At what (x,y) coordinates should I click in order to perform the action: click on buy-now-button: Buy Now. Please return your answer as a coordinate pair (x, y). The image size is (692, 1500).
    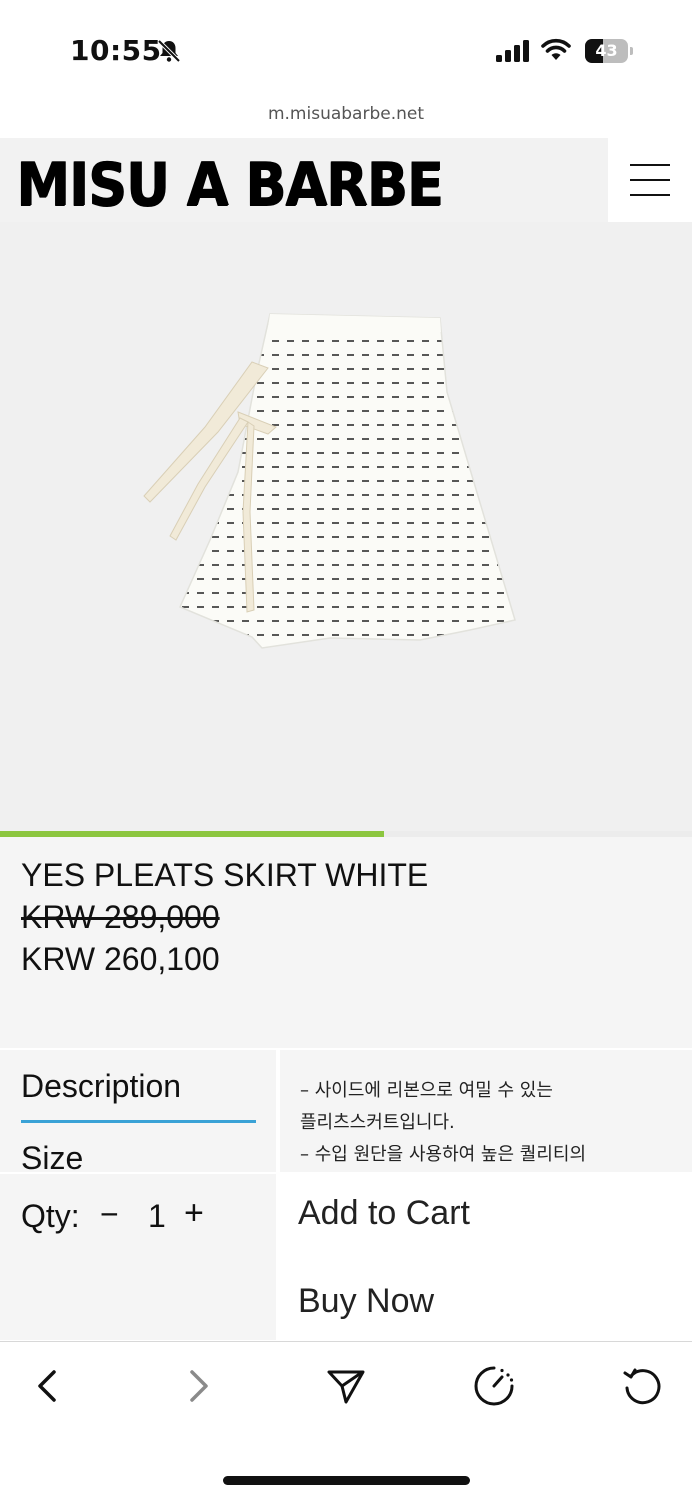
    Looking at the image, I should click on (485, 1299).